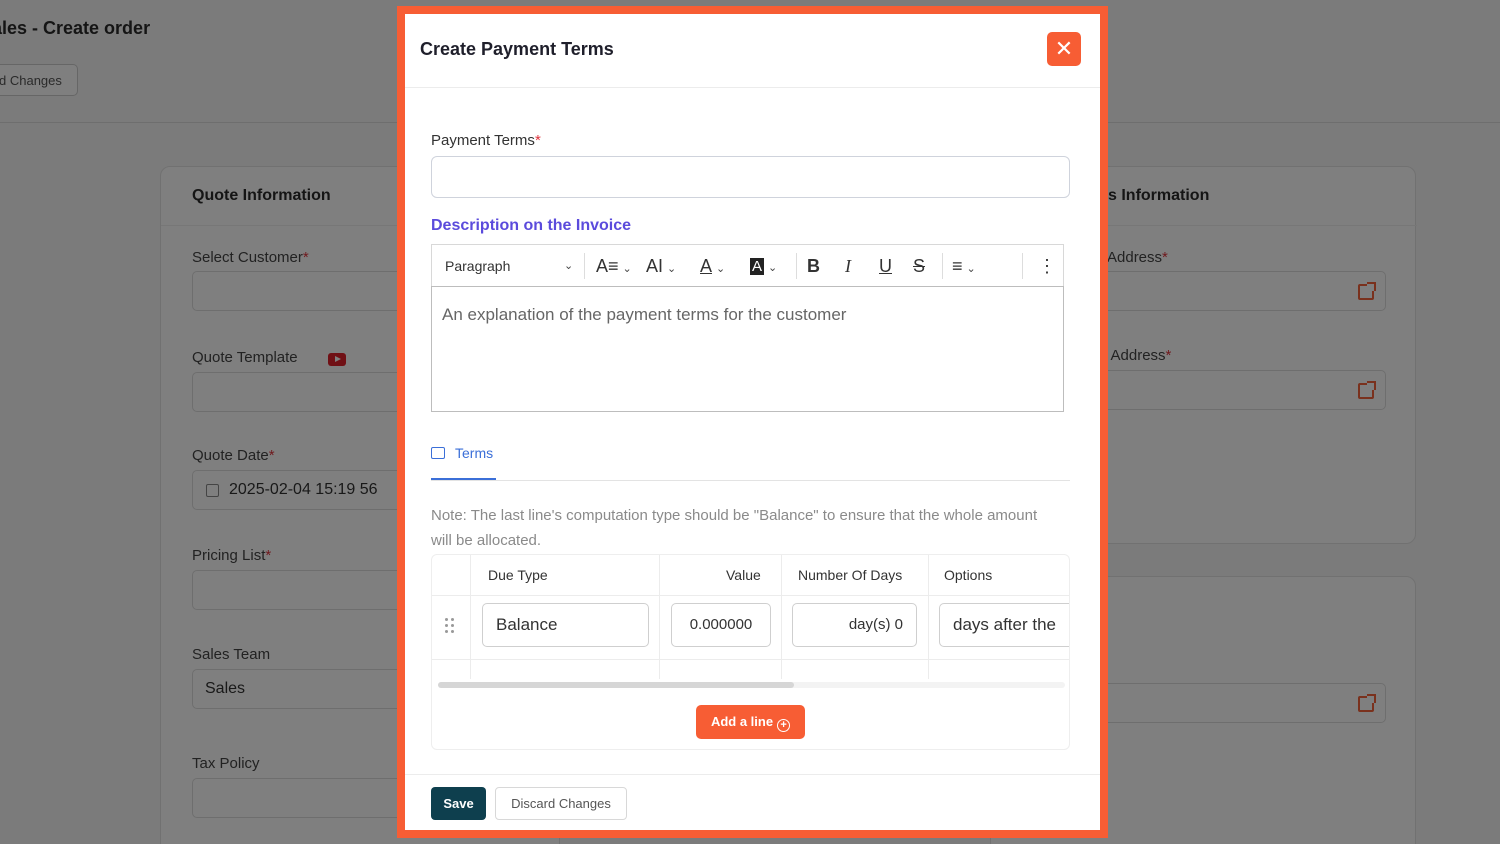 This screenshot has width=1500, height=844. I want to click on payment-terms-label: Payment Terms*, so click(486, 140).